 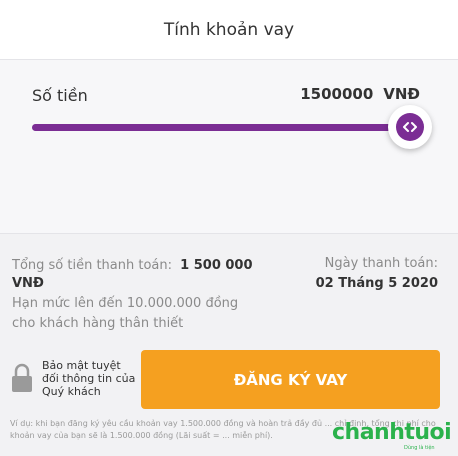 I want to click on code-arrows-icon, so click(x=410, y=127).